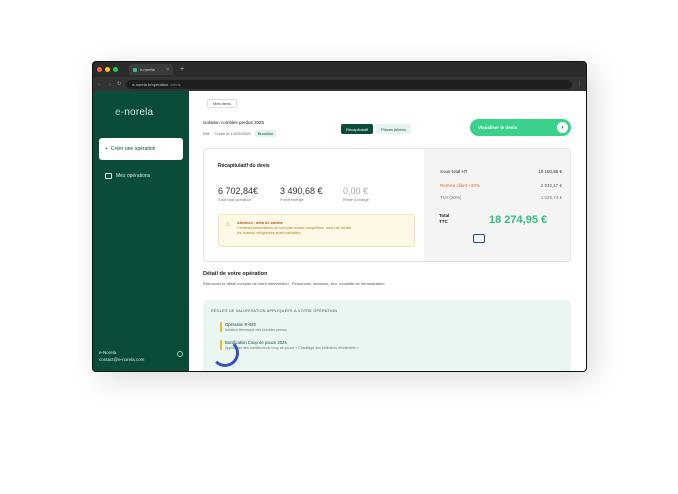  What do you see at coordinates (135, 69) in the screenshot?
I see `favicon-icon` at bounding box center [135, 69].